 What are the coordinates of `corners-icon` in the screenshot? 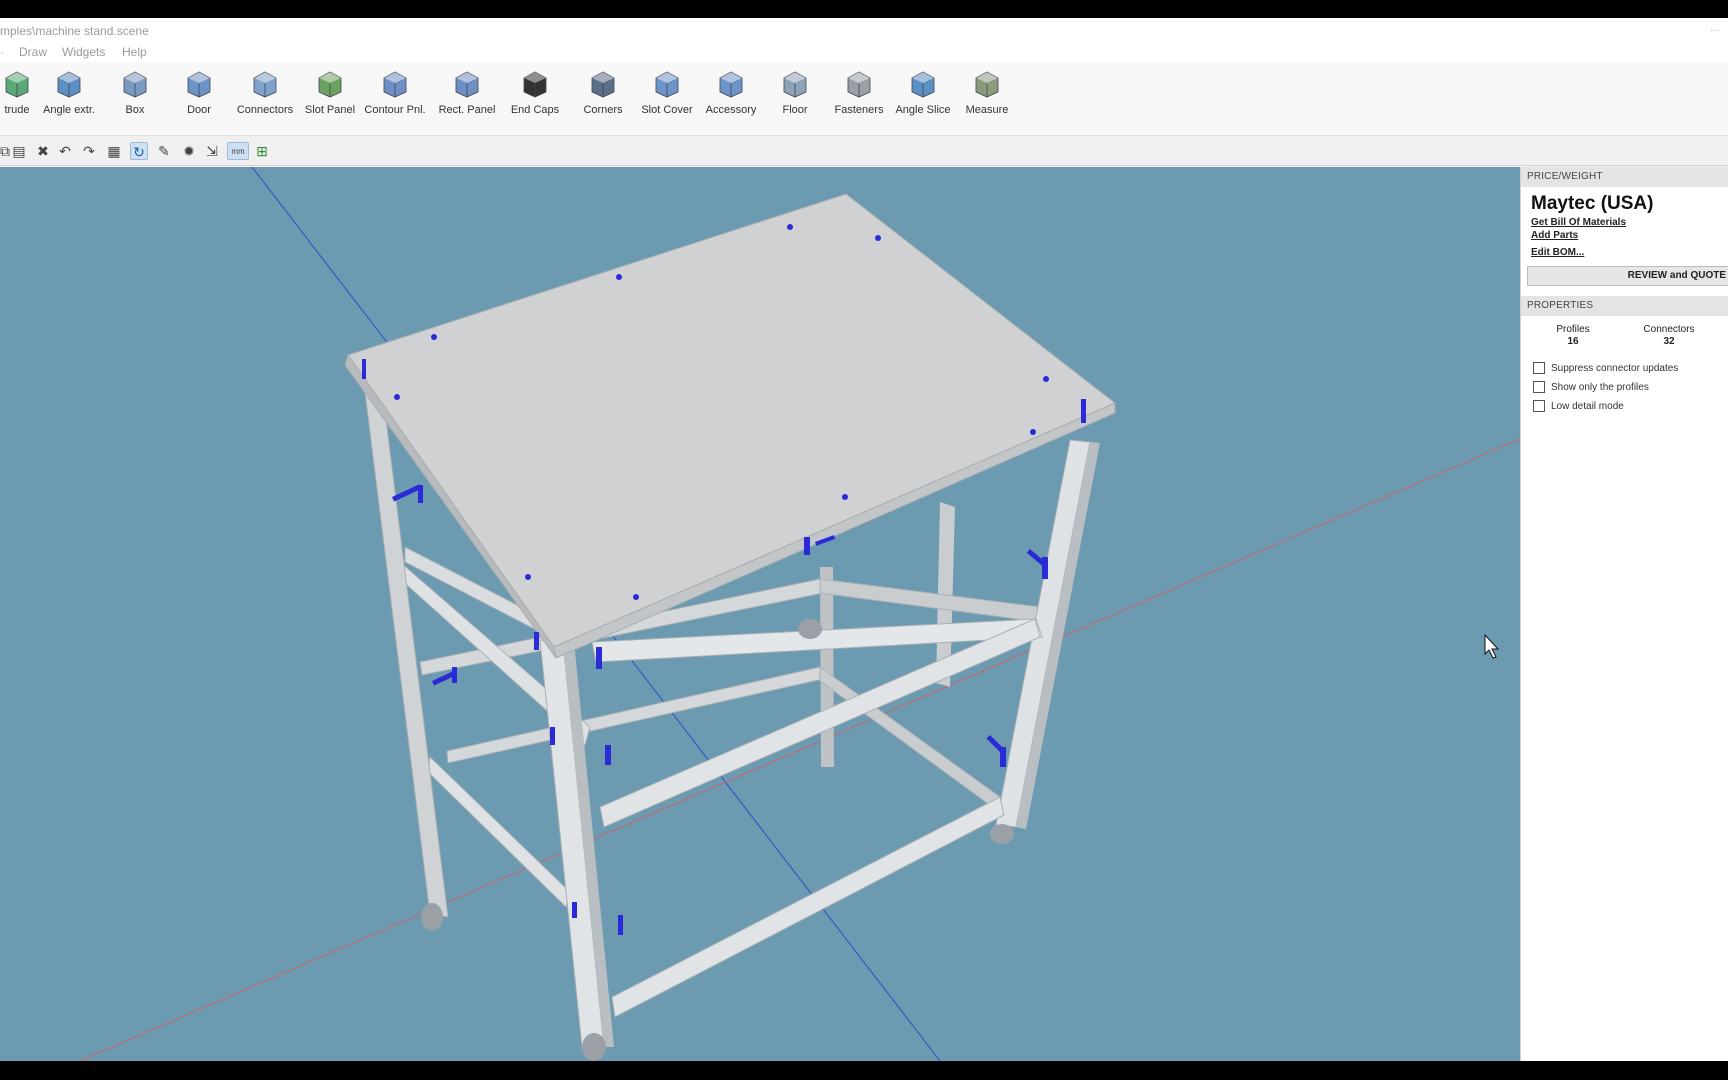 It's located at (603, 84).